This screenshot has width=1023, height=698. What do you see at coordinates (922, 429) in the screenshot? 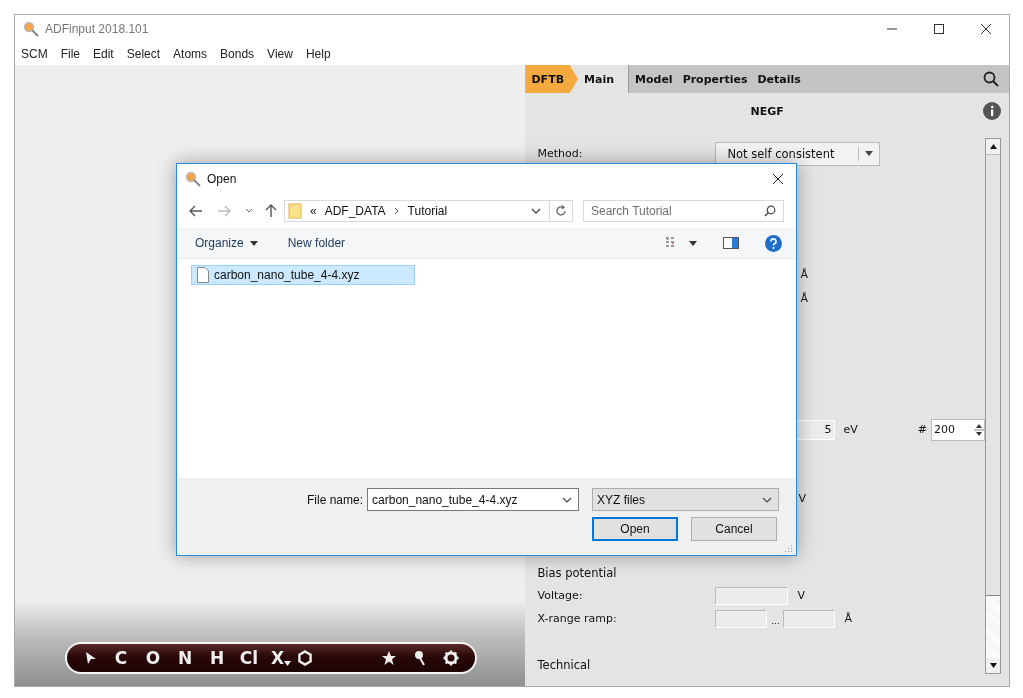
I see `count-label: #` at bounding box center [922, 429].